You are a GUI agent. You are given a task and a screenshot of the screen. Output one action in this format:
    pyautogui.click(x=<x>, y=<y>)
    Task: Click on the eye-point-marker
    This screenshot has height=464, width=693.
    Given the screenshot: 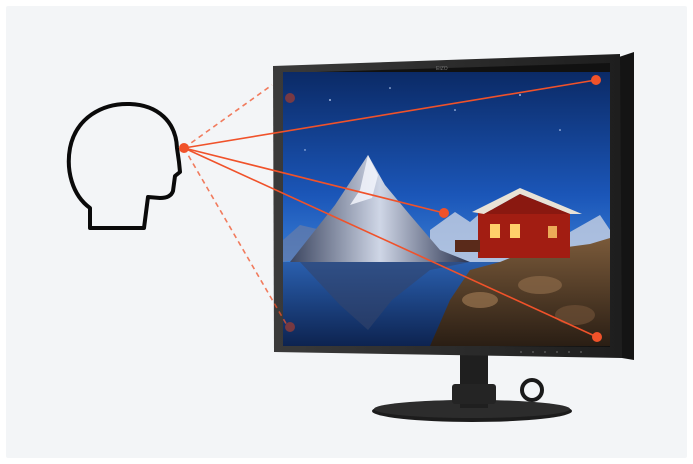 What is the action you would take?
    pyautogui.click(x=184, y=148)
    